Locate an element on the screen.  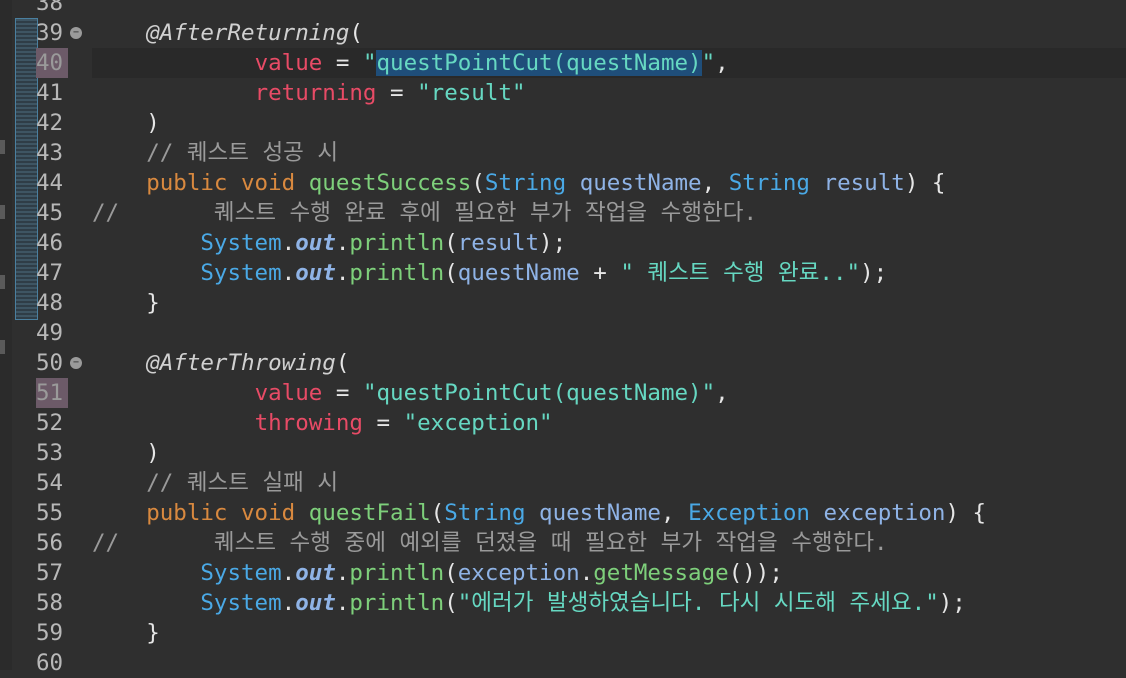
line-number: 40 is located at coordinates (52, 63).